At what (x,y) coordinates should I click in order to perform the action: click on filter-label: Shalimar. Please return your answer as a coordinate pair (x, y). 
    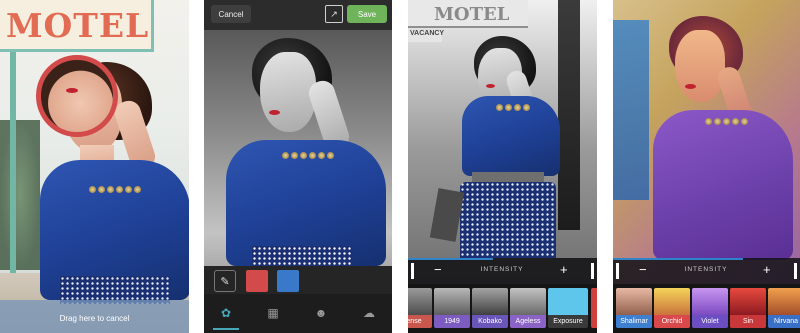
    Looking at the image, I should click on (634, 321).